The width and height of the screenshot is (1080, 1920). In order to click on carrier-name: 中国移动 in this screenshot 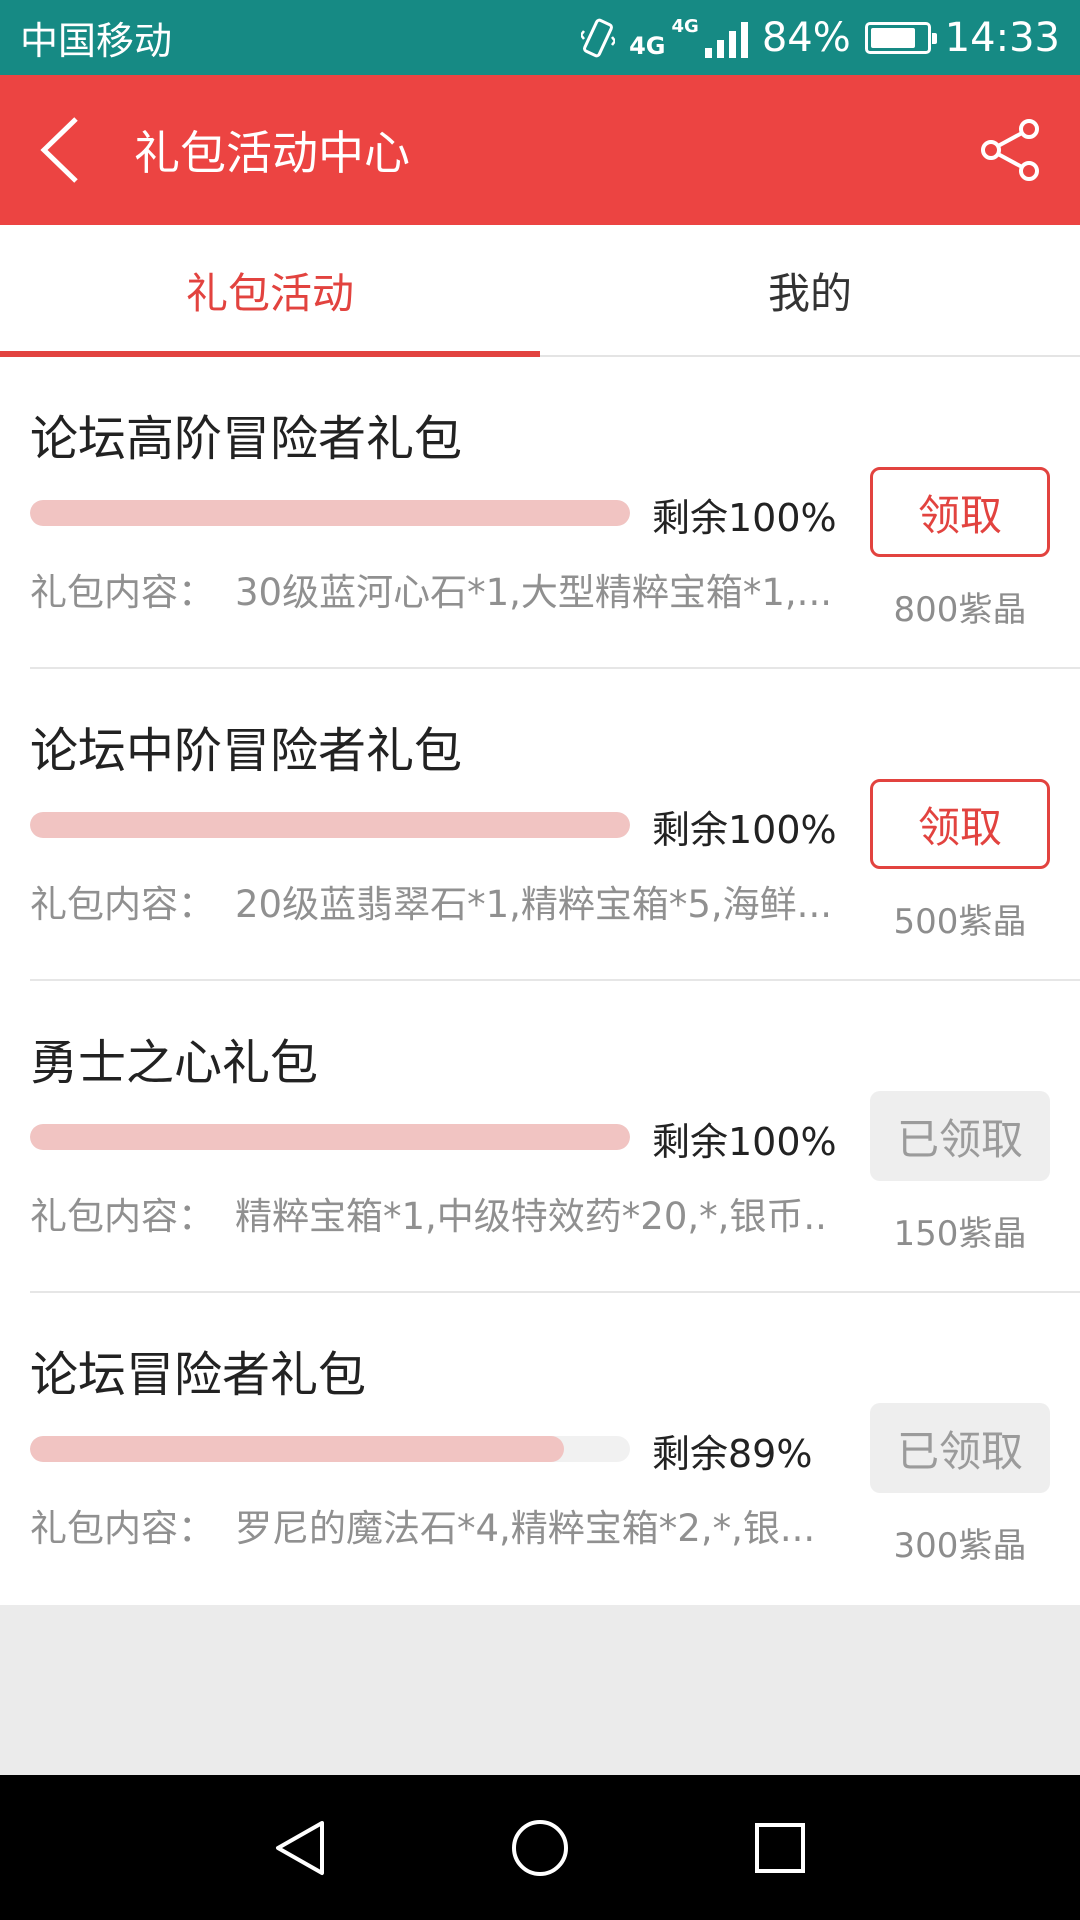, I will do `click(96, 41)`.